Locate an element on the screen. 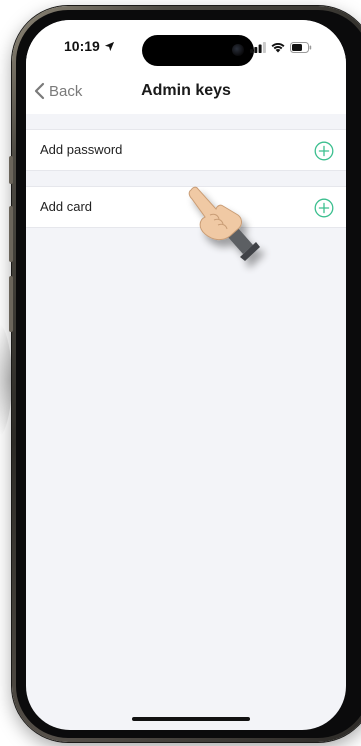 The image size is (361, 746). camera-icon is located at coordinates (238, 50).